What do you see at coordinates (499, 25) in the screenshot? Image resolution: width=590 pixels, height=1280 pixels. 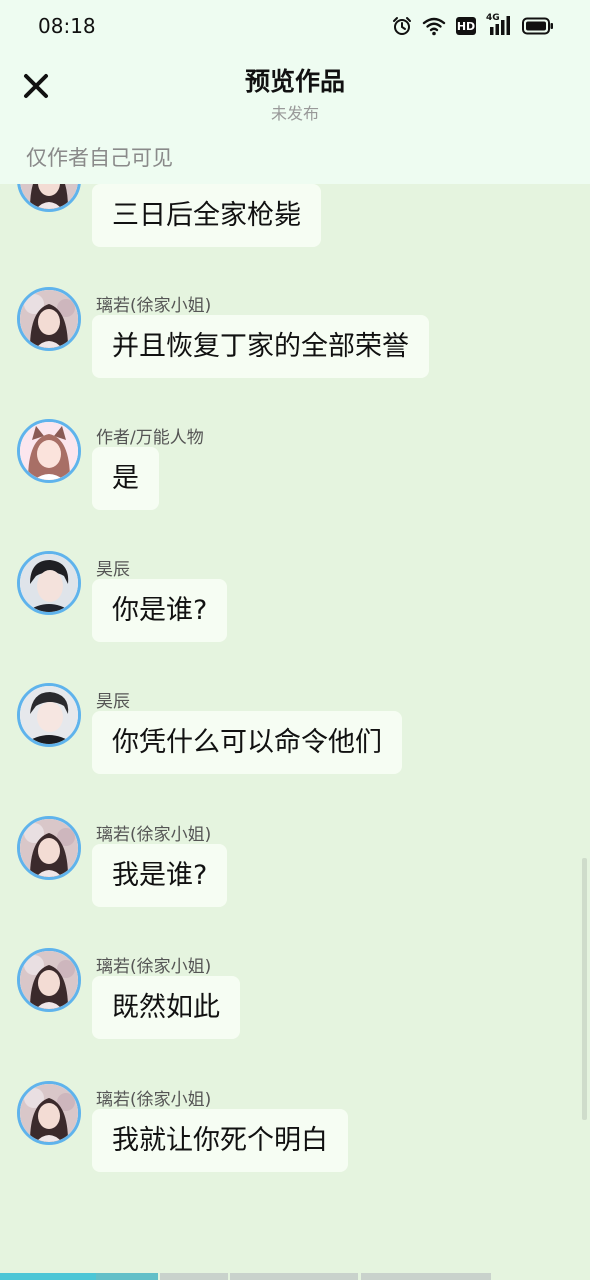 I see `signal-icon: 4G` at bounding box center [499, 25].